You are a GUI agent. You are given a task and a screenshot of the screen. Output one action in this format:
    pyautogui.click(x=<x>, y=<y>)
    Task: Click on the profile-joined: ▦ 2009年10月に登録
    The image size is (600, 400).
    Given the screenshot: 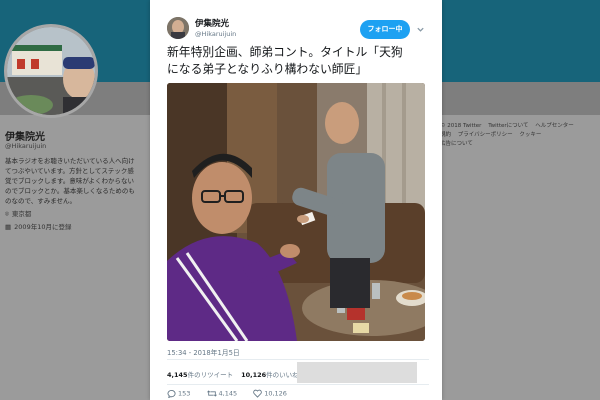 What is the action you would take?
    pyautogui.click(x=39, y=226)
    